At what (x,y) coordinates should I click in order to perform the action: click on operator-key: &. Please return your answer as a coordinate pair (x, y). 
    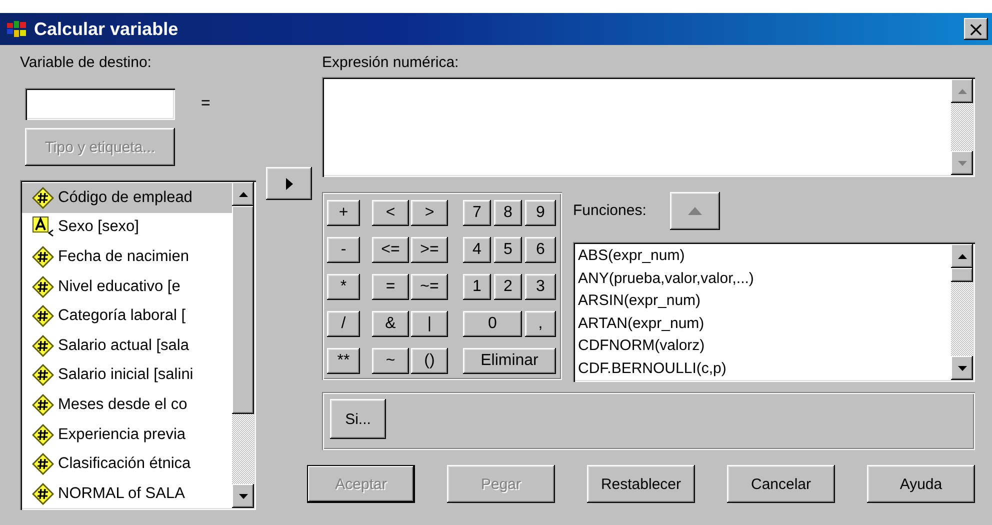
    Looking at the image, I should click on (390, 324).